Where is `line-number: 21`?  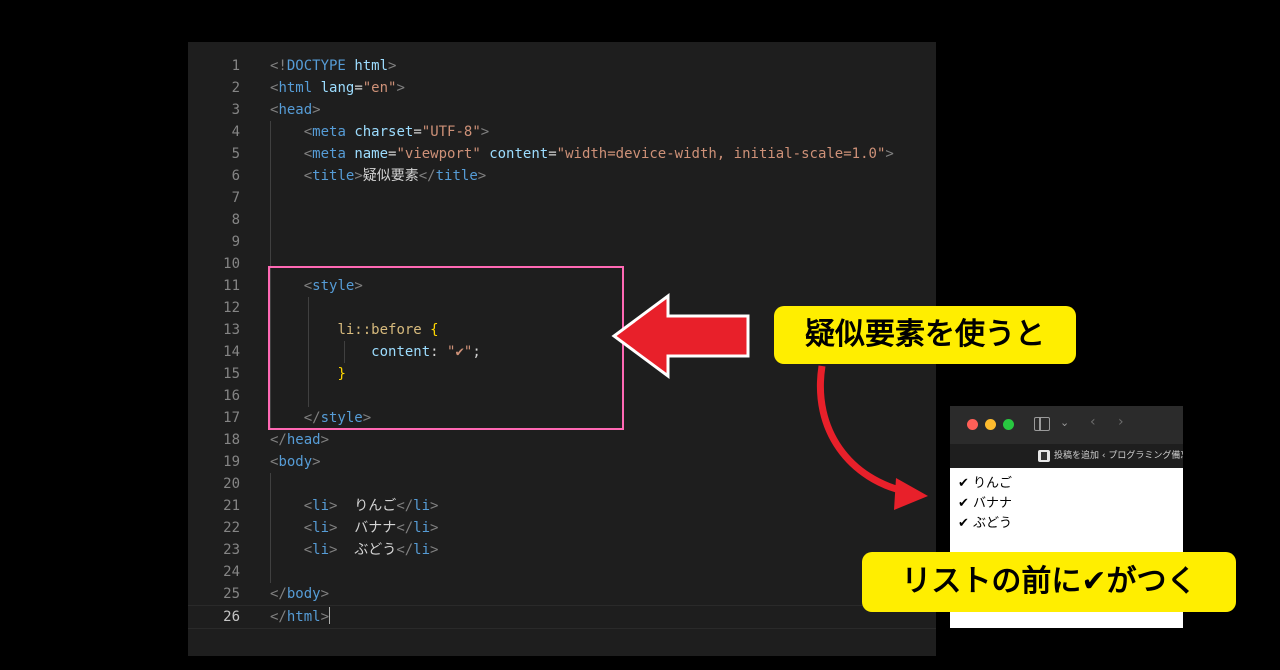
line-number: 21 is located at coordinates (231, 506).